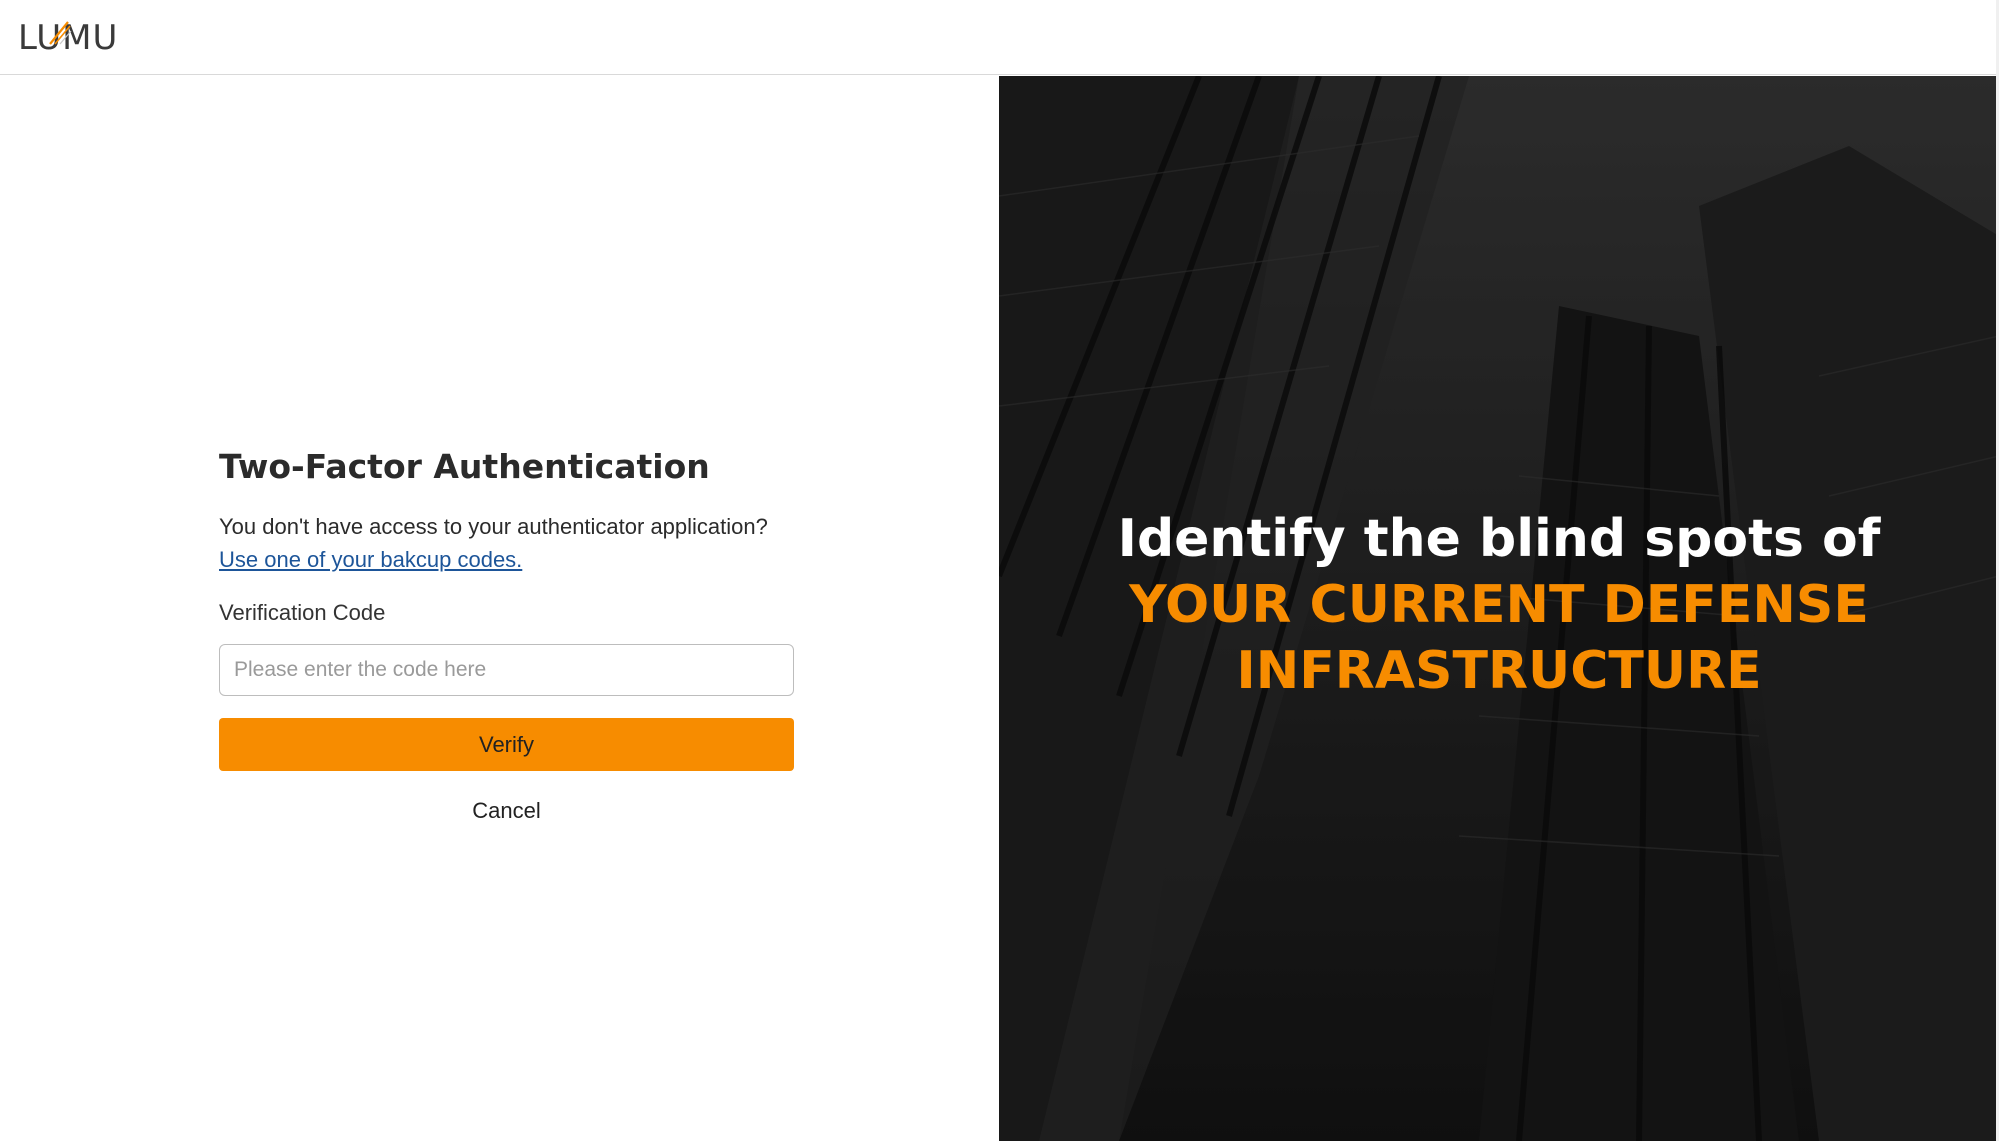  What do you see at coordinates (506, 670) in the screenshot?
I see `verification-code-input` at bounding box center [506, 670].